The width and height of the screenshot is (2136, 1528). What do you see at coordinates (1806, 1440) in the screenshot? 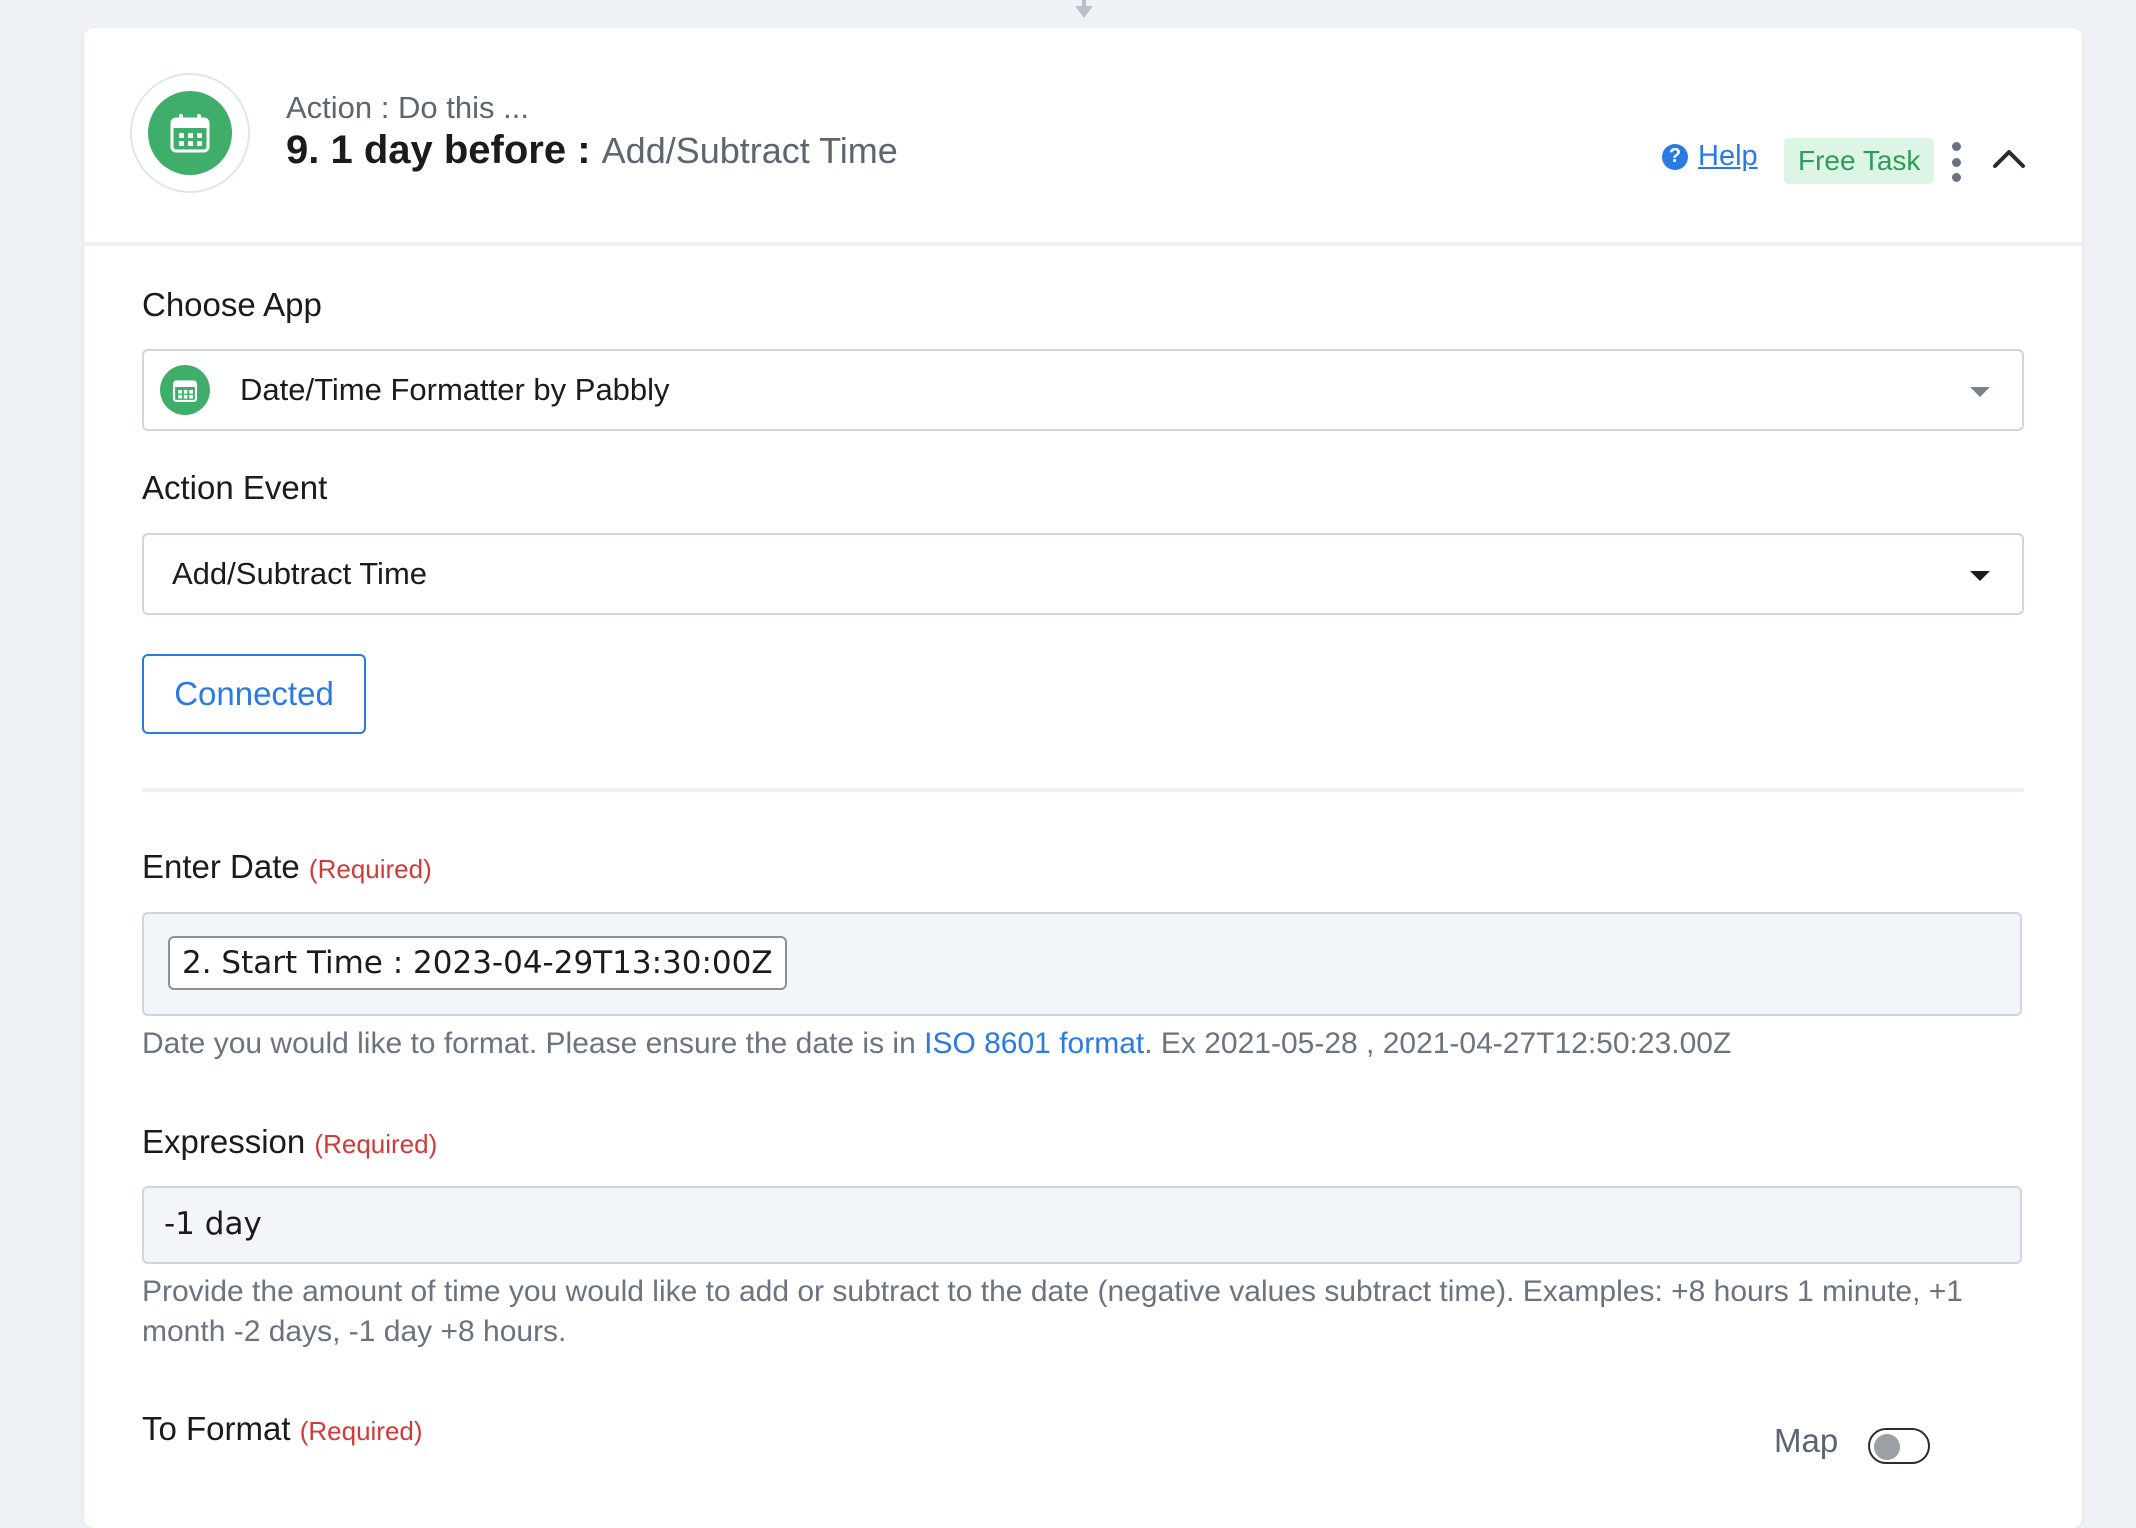
I see `map-toggle-label: Map` at bounding box center [1806, 1440].